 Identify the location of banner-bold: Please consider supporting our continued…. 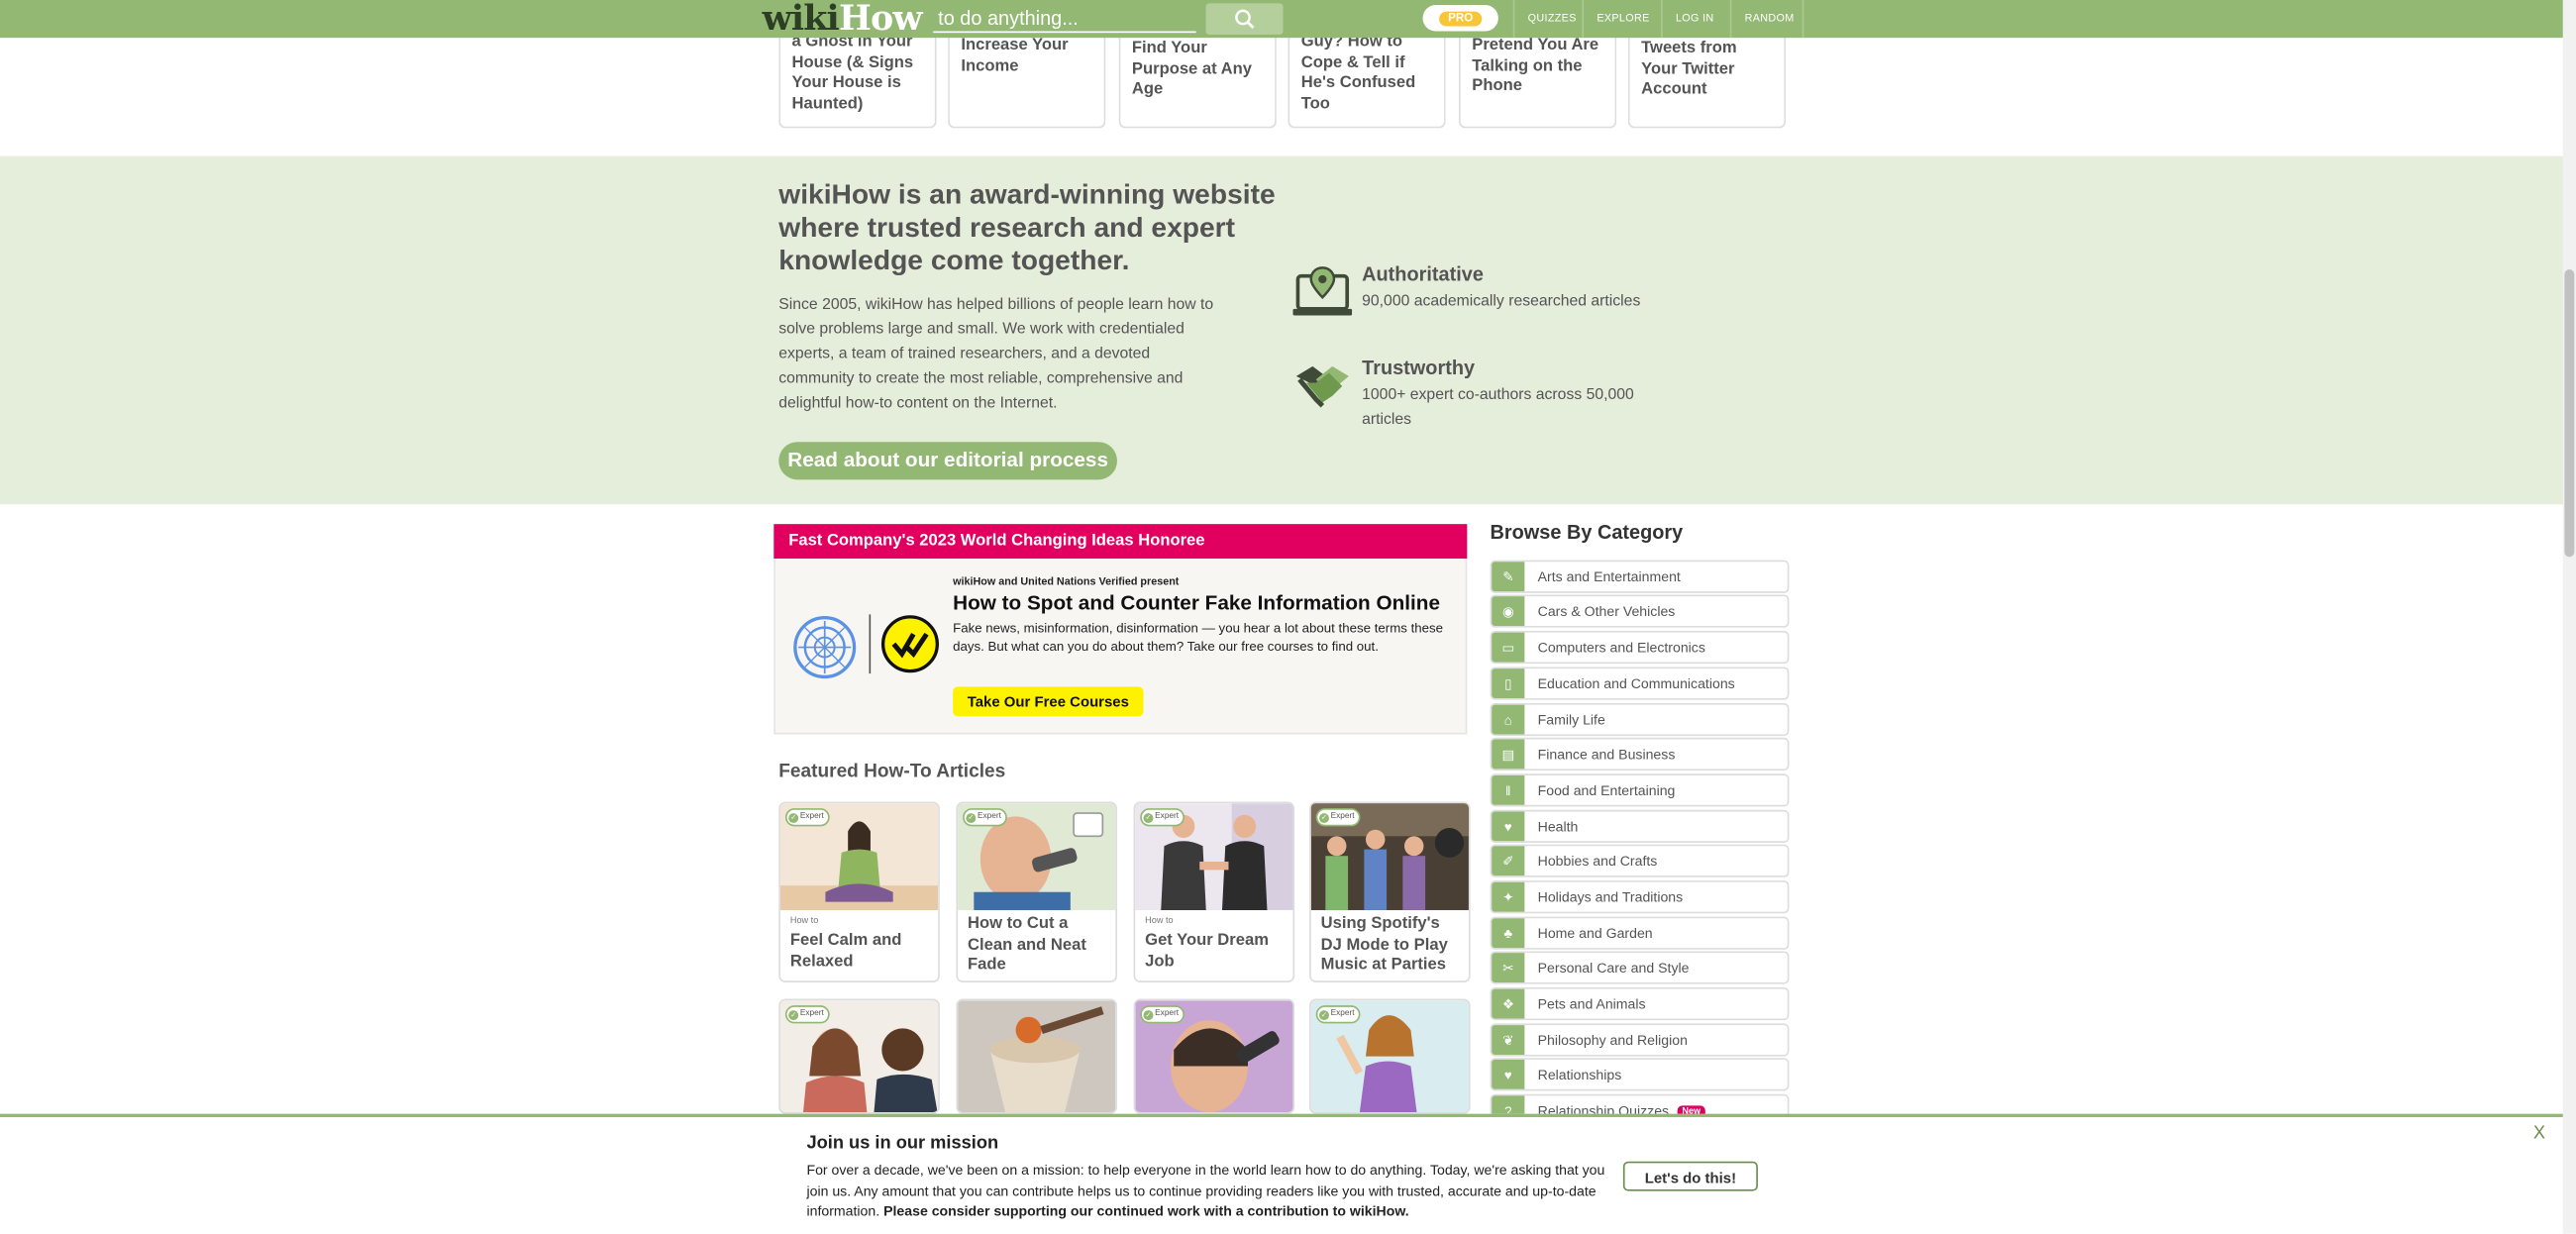
(1146, 1210).